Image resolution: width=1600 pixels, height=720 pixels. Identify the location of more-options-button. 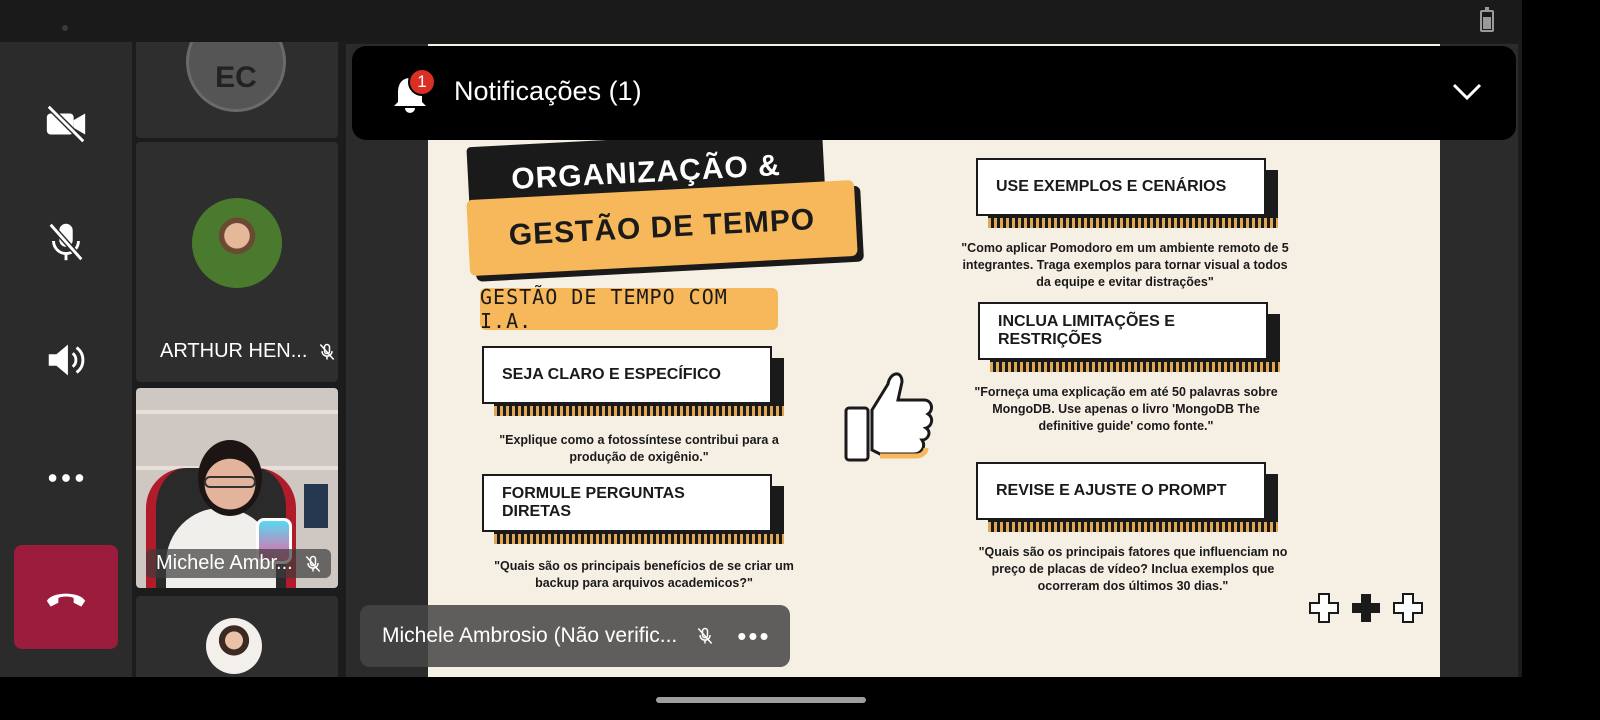
(66, 478).